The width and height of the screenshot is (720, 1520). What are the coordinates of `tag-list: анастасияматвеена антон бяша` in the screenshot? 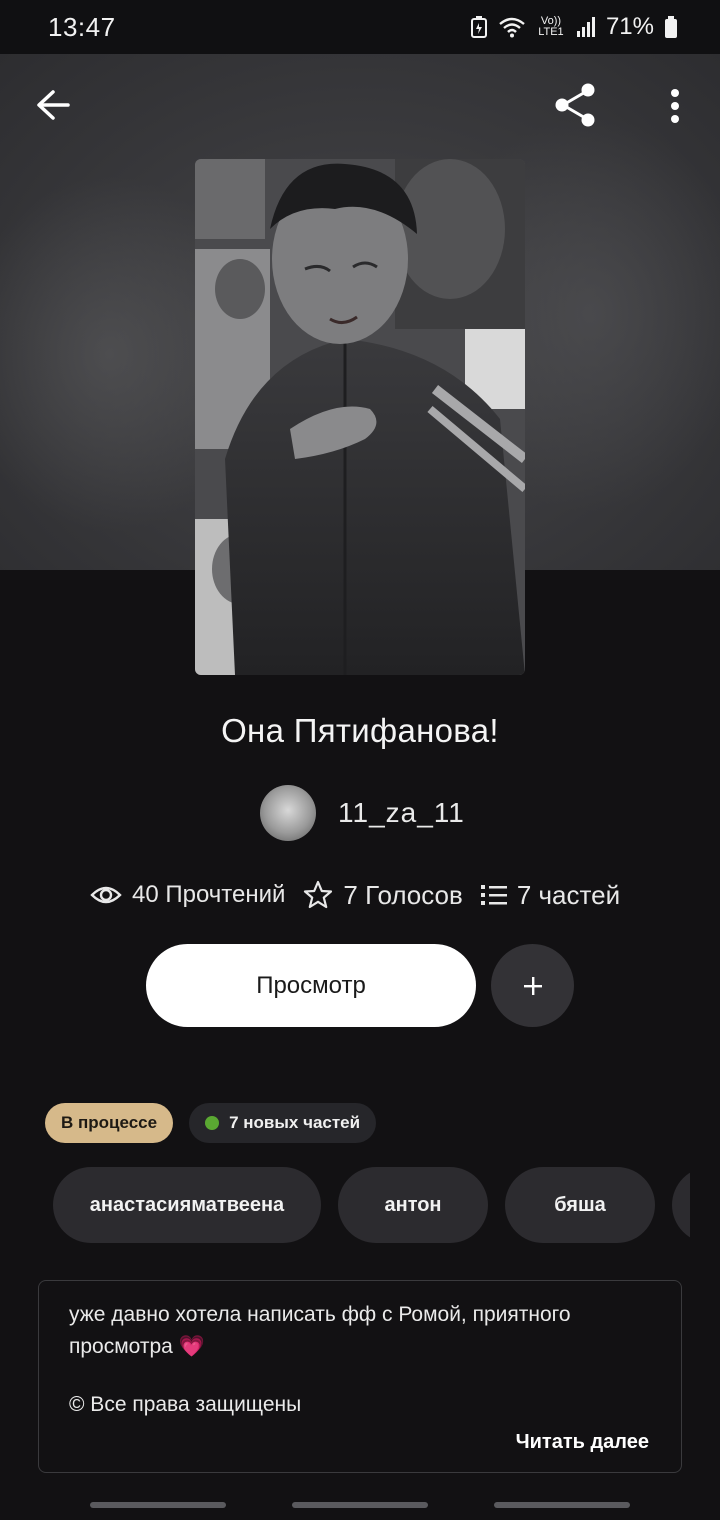 It's located at (371, 1205).